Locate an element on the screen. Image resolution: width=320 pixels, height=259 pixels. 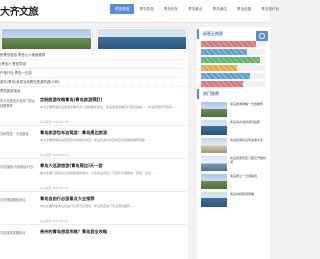
recommend-title: 青岛海水浴场游玩指南 is located at coordinates (245, 122).